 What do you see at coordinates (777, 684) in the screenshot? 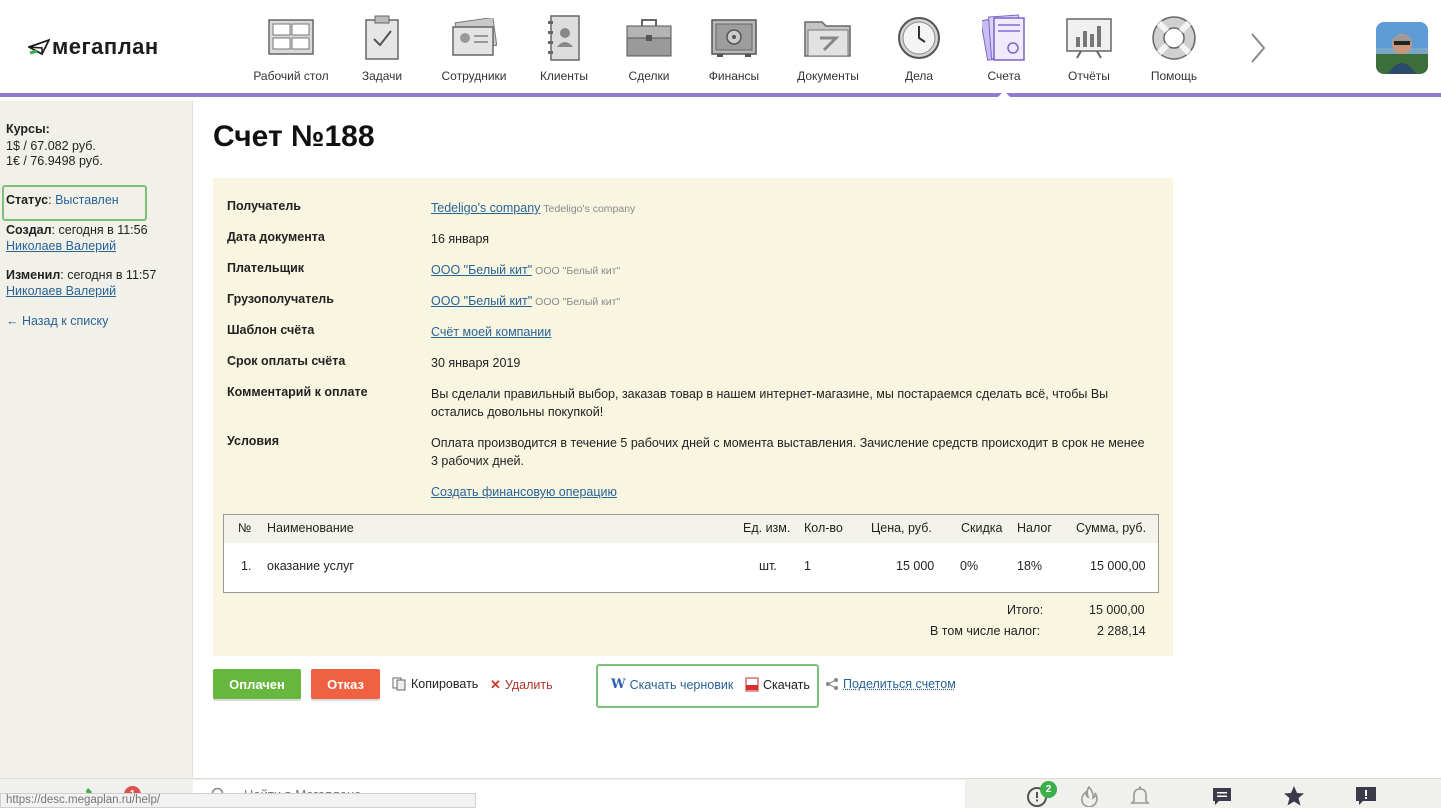
I see `download-action: Скачать` at bounding box center [777, 684].